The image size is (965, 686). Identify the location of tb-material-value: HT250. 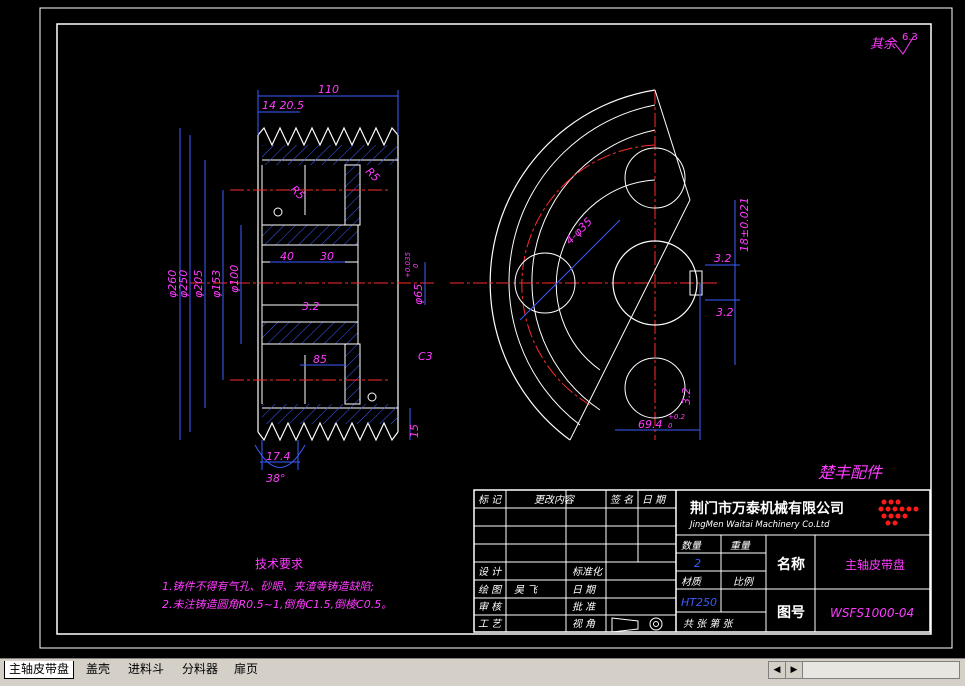
(699, 602).